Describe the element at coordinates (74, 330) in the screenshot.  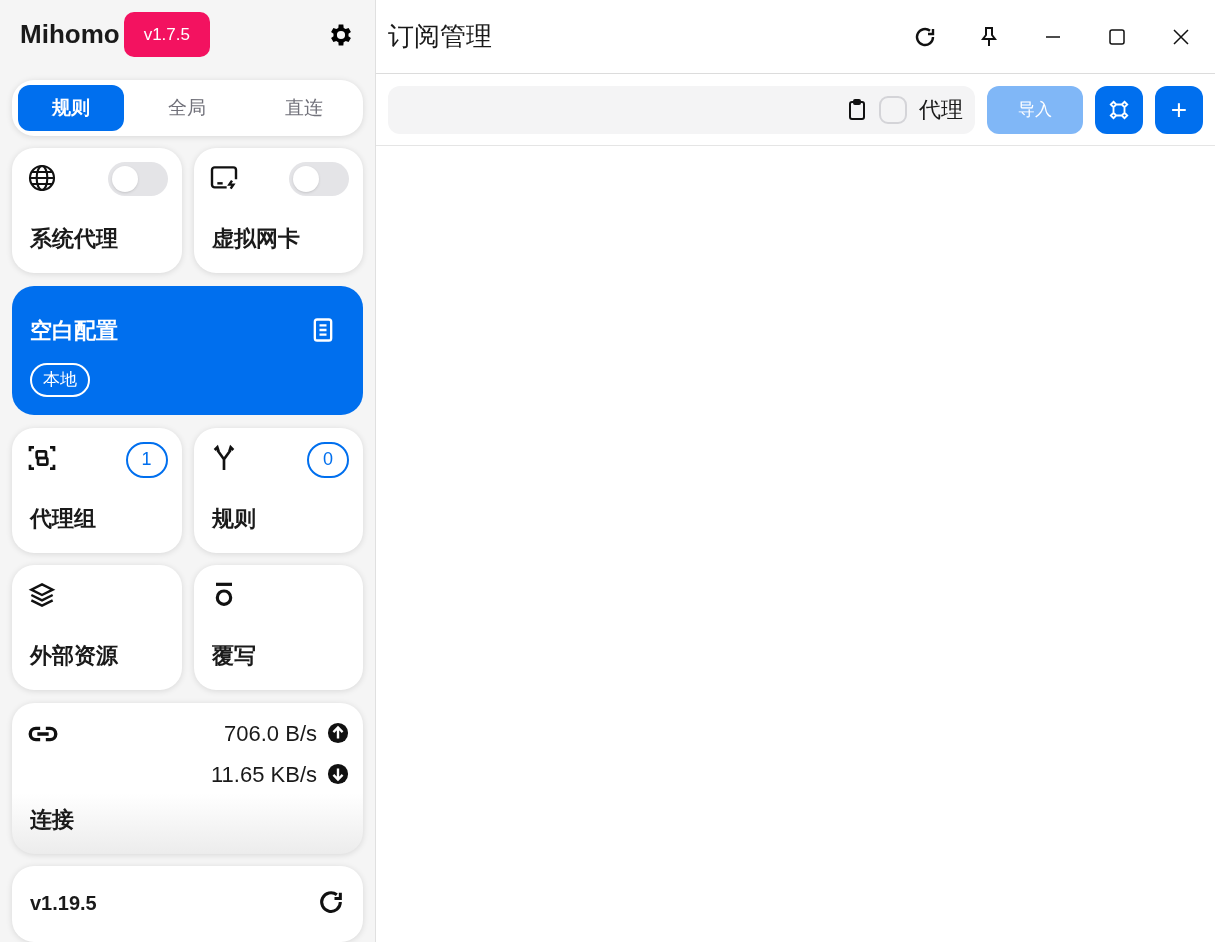
I see `profile-title: 空白配置` at that location.